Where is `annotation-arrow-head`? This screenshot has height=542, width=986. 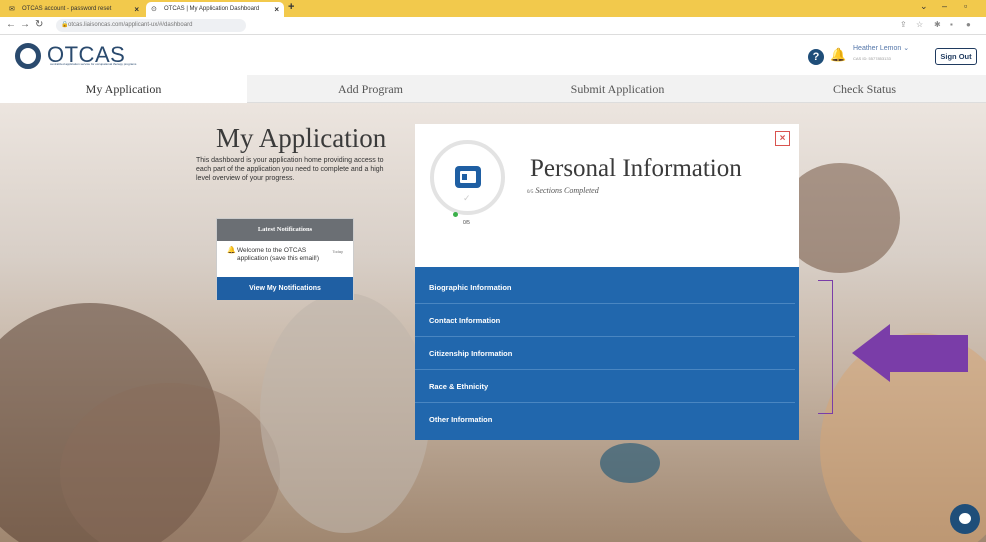 annotation-arrow-head is located at coordinates (871, 353).